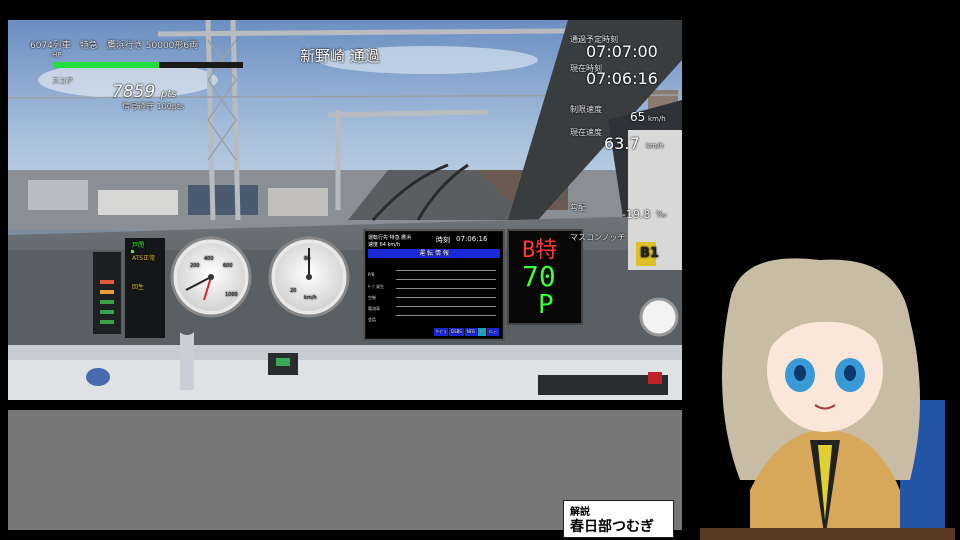  What do you see at coordinates (231, 295) in the screenshot?
I see `gauge-tick: 1000` at bounding box center [231, 295].